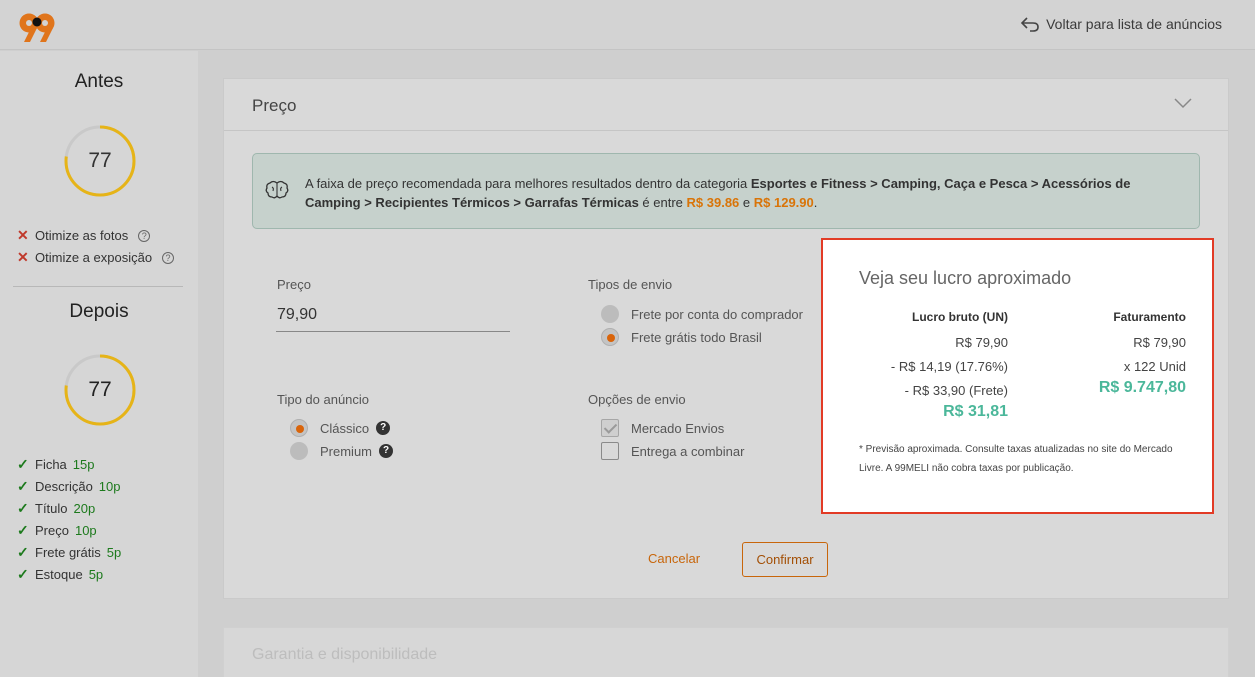 The height and width of the screenshot is (677, 1255). I want to click on back-arrow-icon, so click(1029, 24).